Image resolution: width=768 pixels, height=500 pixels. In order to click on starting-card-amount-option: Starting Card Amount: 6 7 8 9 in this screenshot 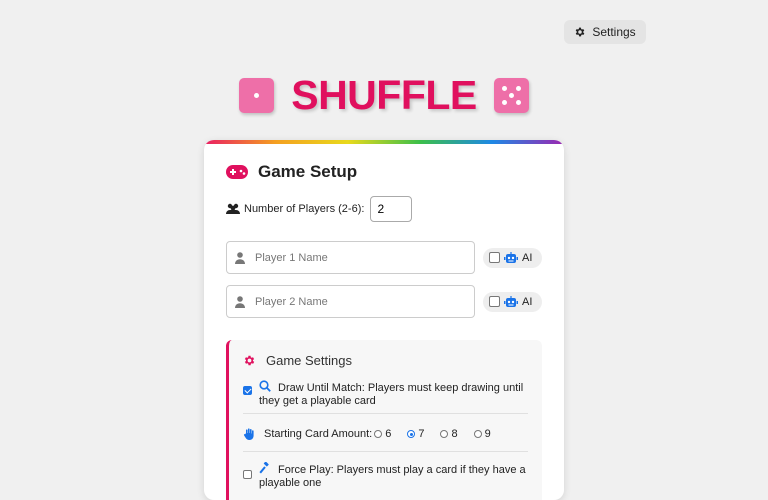, I will do `click(385, 434)`.